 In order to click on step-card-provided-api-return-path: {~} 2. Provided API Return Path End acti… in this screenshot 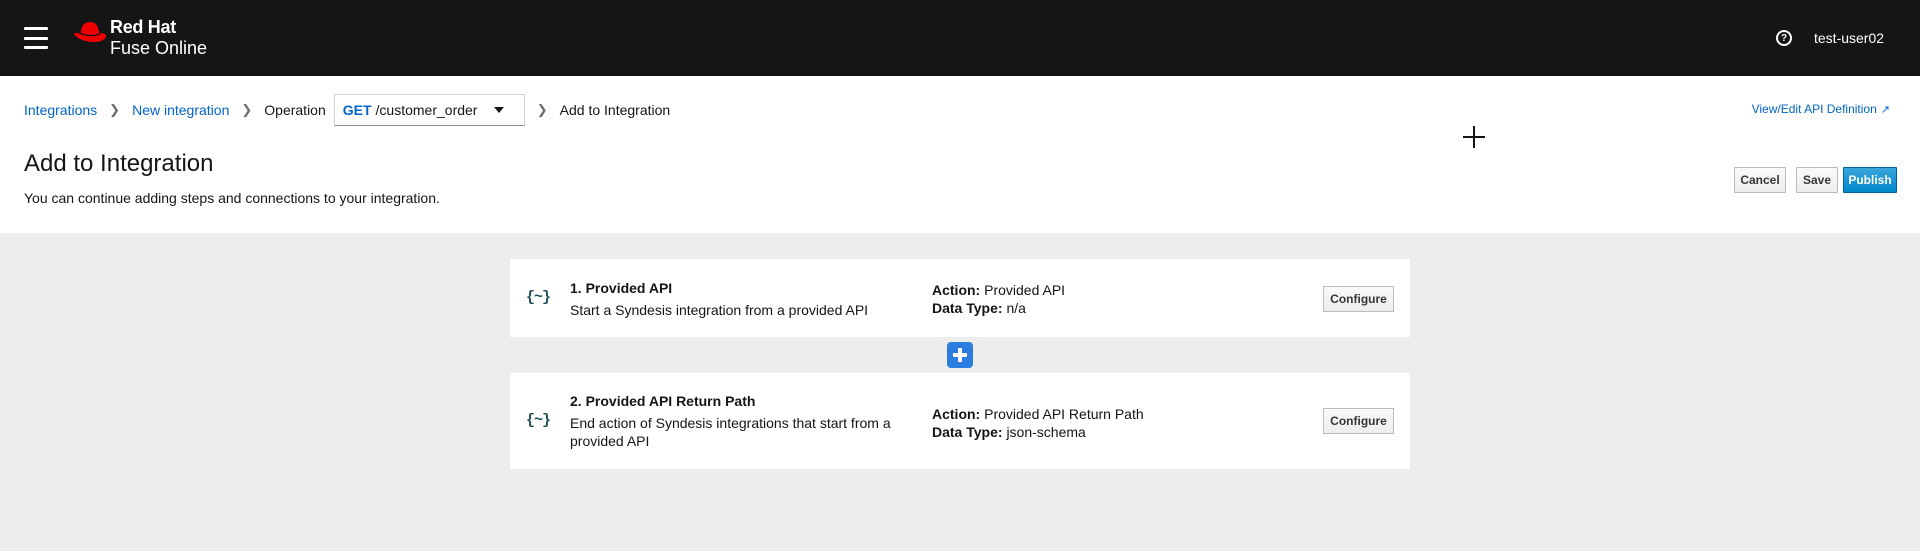, I will do `click(960, 421)`.